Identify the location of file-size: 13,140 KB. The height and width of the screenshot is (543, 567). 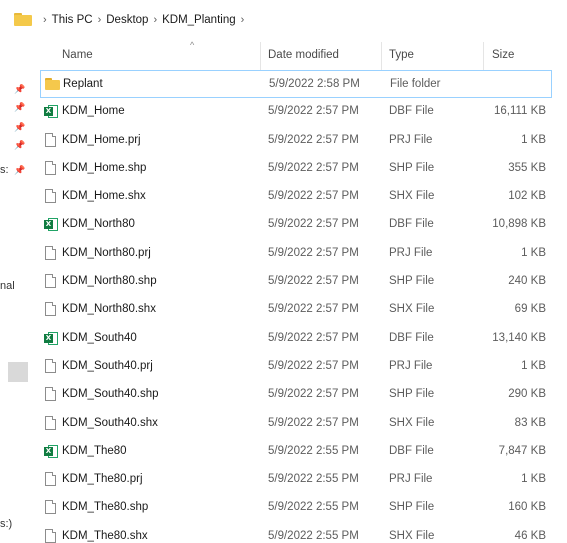
(519, 337).